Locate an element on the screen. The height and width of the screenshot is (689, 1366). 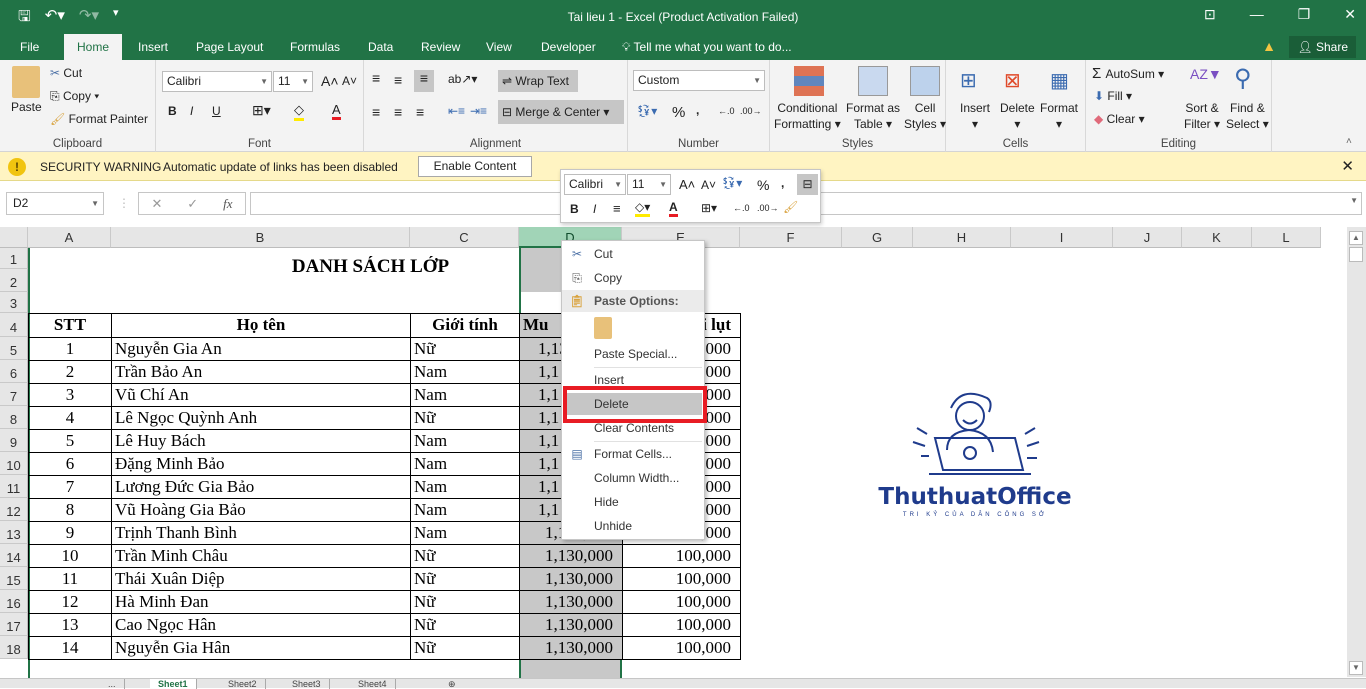
menu-item-cut: ✂ Cut is located at coordinates (633, 254).